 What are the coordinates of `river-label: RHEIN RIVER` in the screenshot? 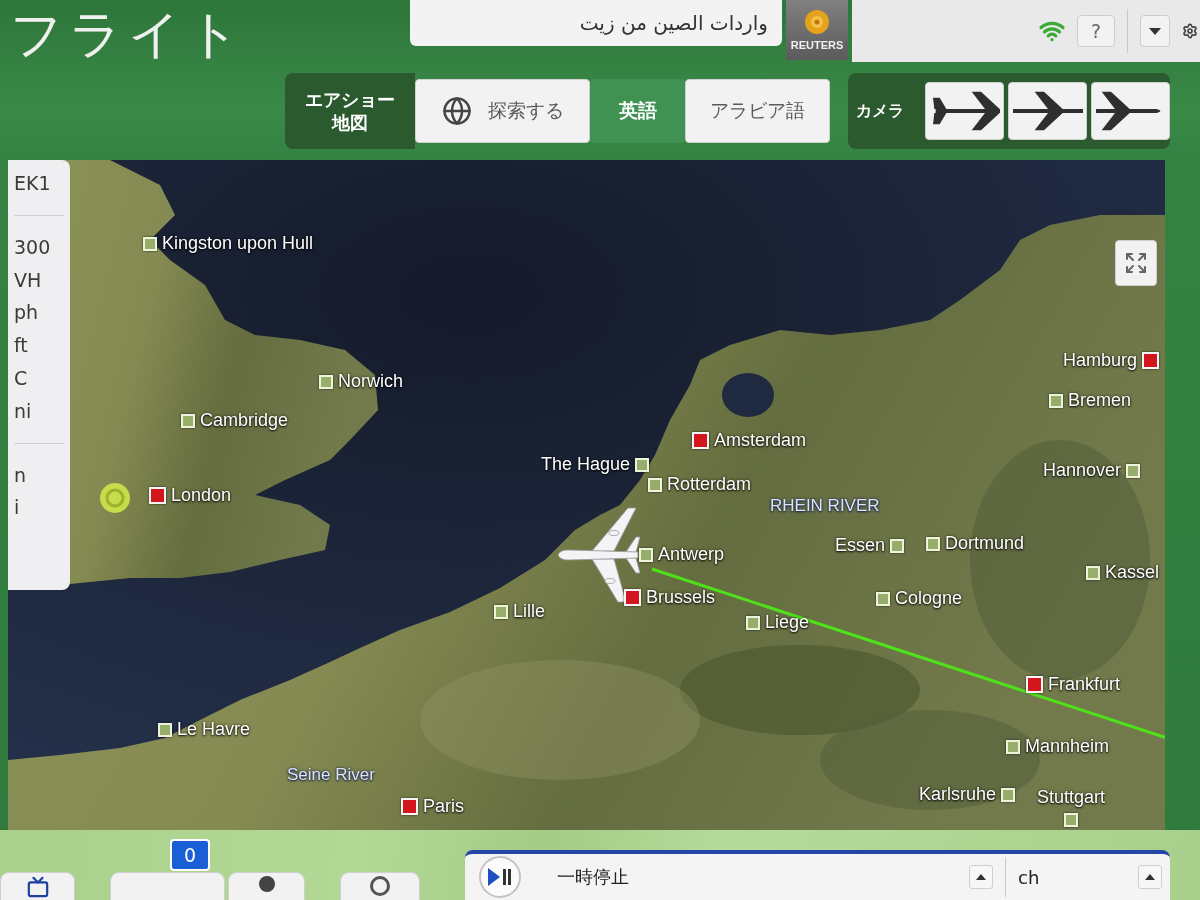 It's located at (825, 506).